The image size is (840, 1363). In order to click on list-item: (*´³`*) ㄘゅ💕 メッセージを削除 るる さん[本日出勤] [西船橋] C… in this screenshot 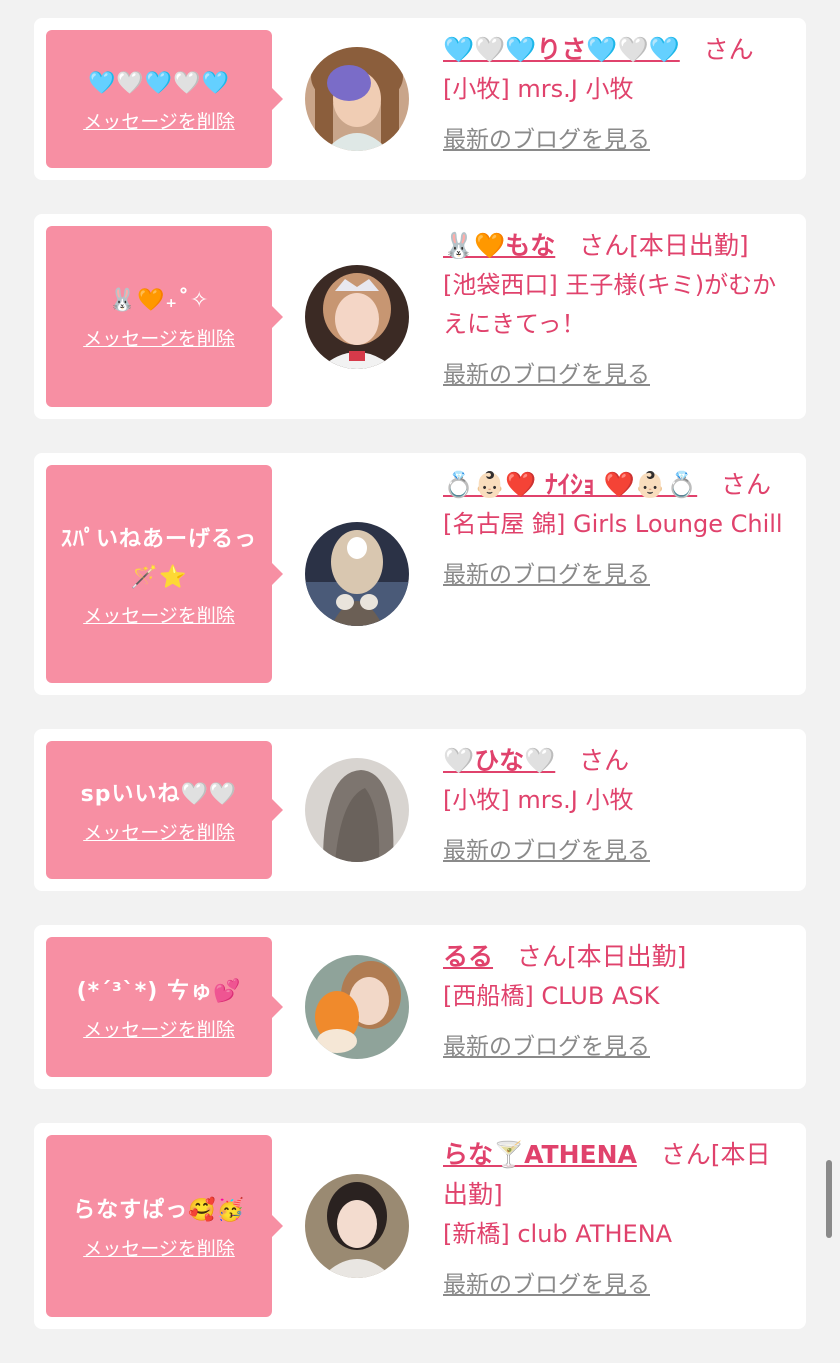, I will do `click(420, 1007)`.